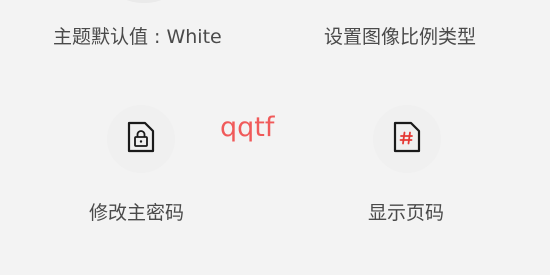 This screenshot has width=550, height=275. I want to click on file-hash-icon, so click(407, 139).